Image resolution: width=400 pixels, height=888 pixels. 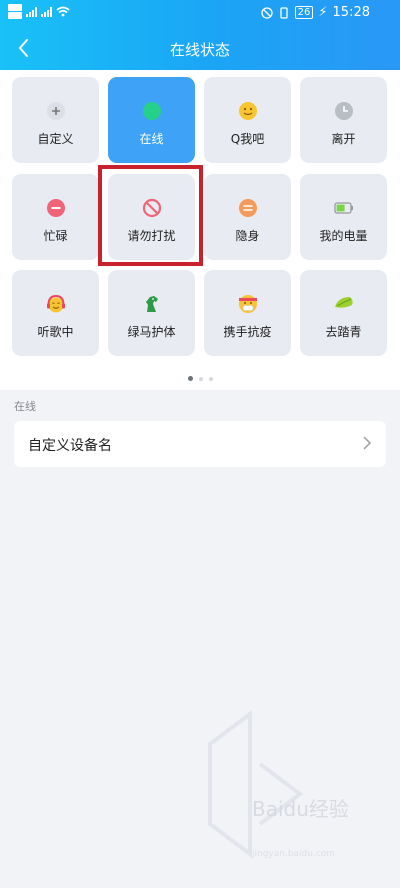 I want to click on battery-icon, so click(x=343, y=208).